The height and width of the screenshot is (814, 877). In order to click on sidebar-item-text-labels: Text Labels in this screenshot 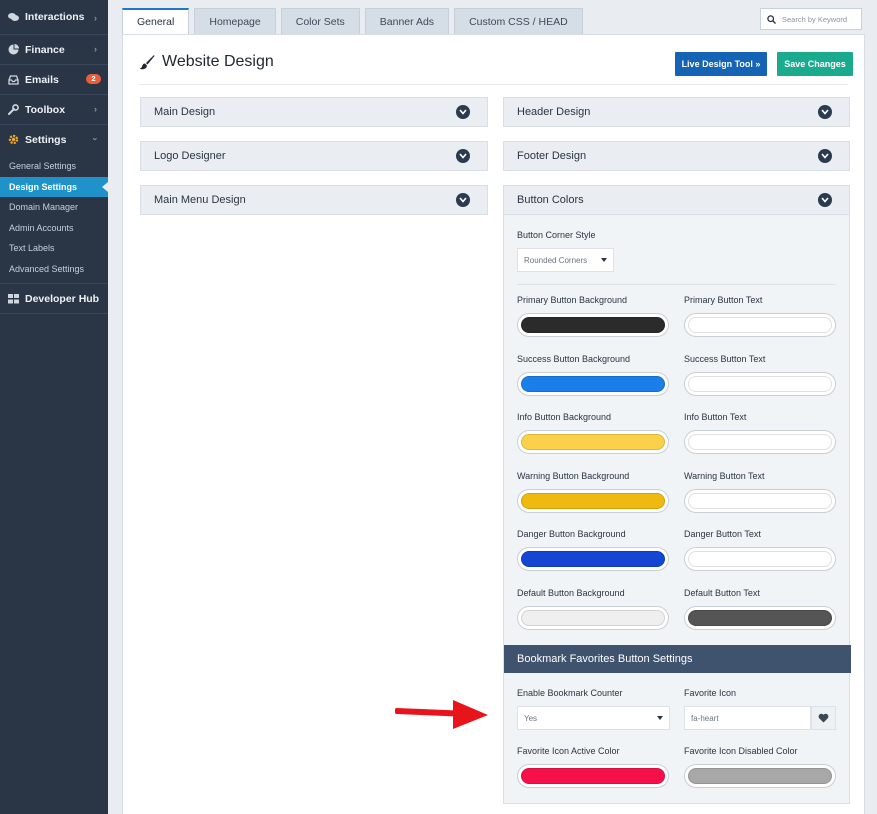, I will do `click(54, 248)`.